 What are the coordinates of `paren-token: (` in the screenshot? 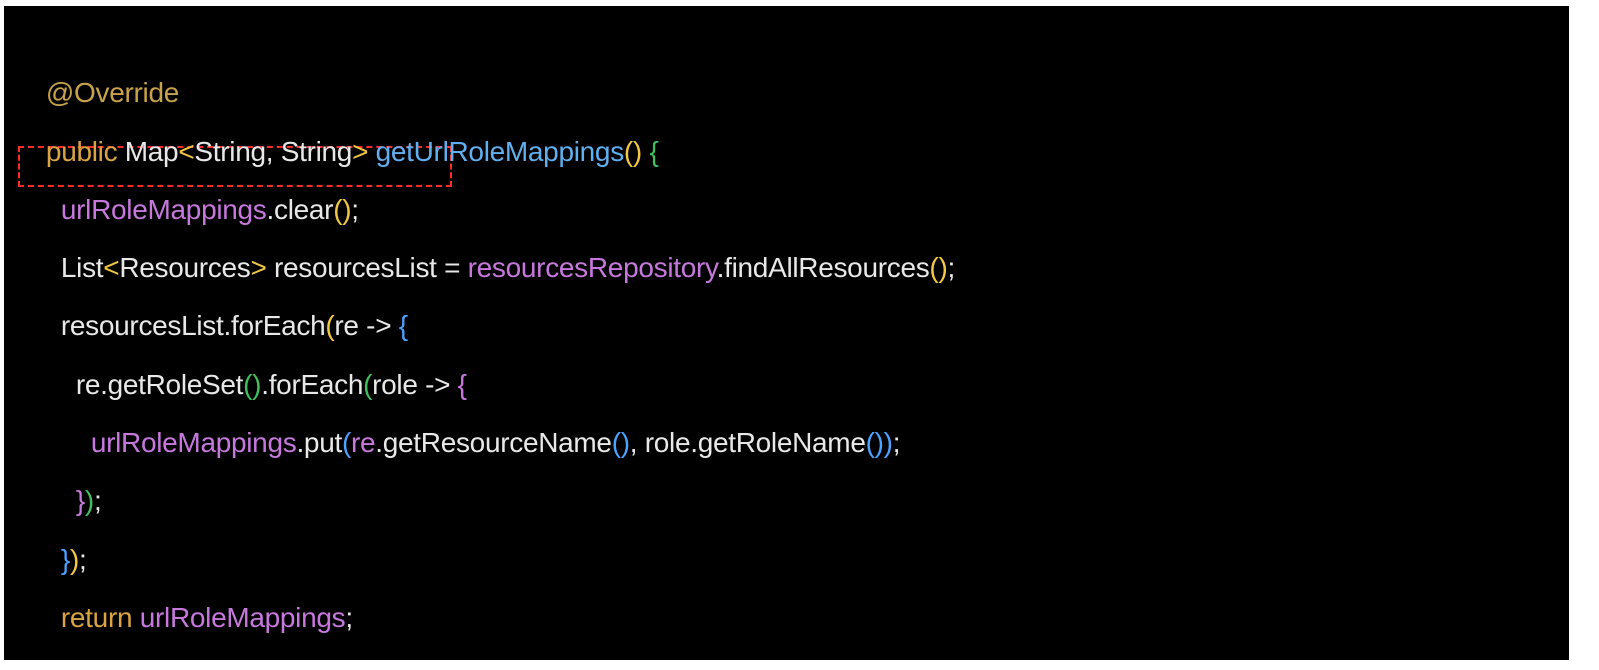 It's located at (346, 442).